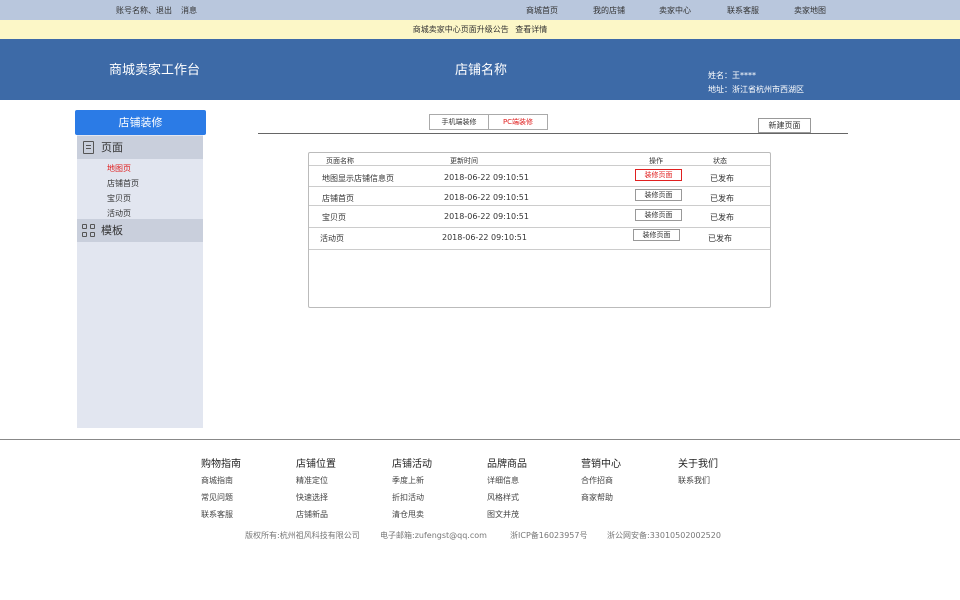 This screenshot has width=960, height=600. I want to click on footer-divider, so click(480, 439).